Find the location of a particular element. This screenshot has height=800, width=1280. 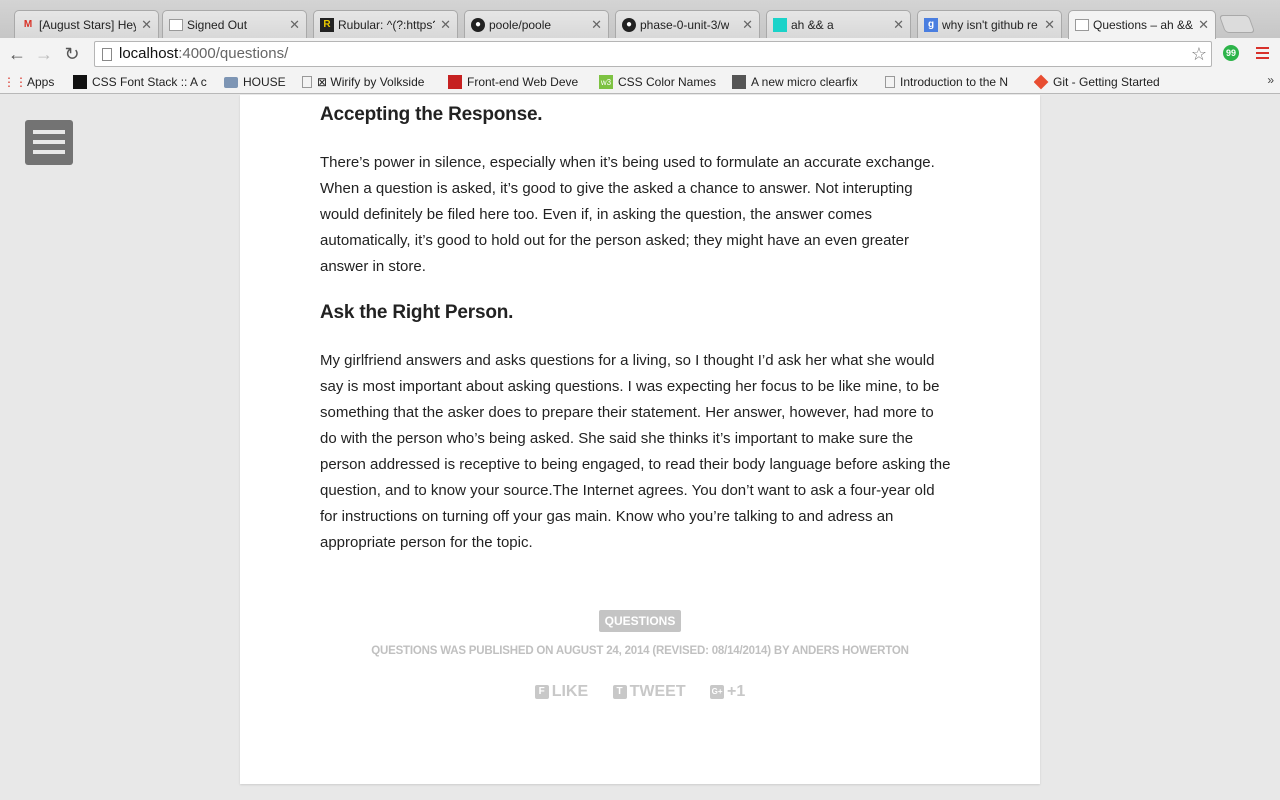

bookmark-label: CSS Font Stack :: A c is located at coordinates (149, 82).